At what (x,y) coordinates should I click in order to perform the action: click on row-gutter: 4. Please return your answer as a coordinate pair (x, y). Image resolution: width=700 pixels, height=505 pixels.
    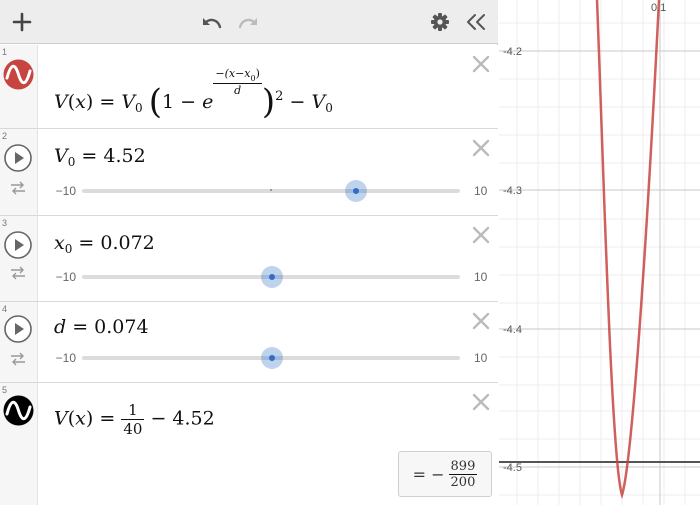
    Looking at the image, I should click on (19, 342).